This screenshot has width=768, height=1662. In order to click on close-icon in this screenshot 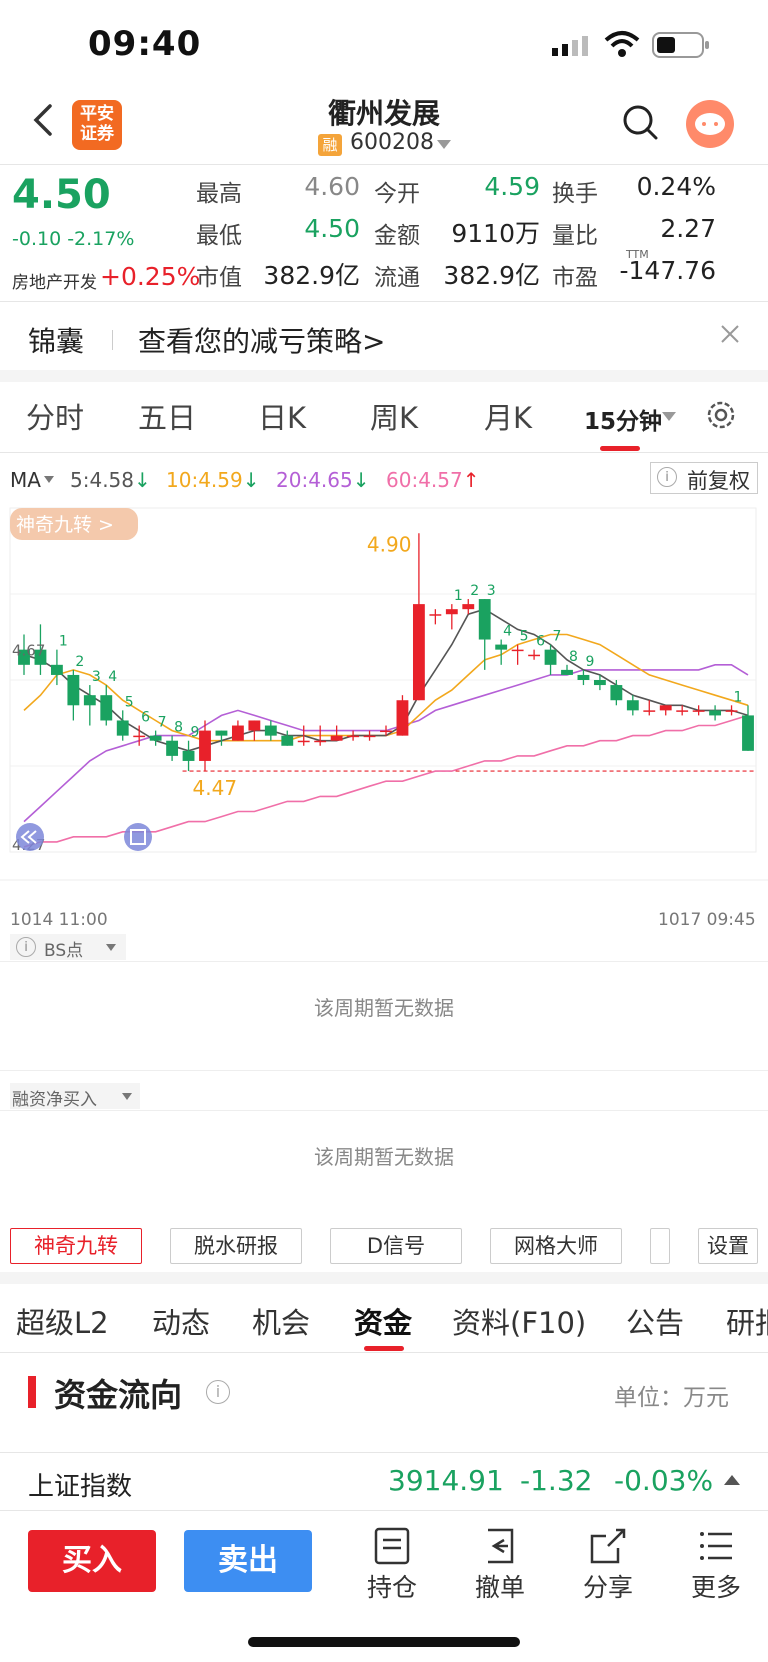, I will do `click(730, 334)`.